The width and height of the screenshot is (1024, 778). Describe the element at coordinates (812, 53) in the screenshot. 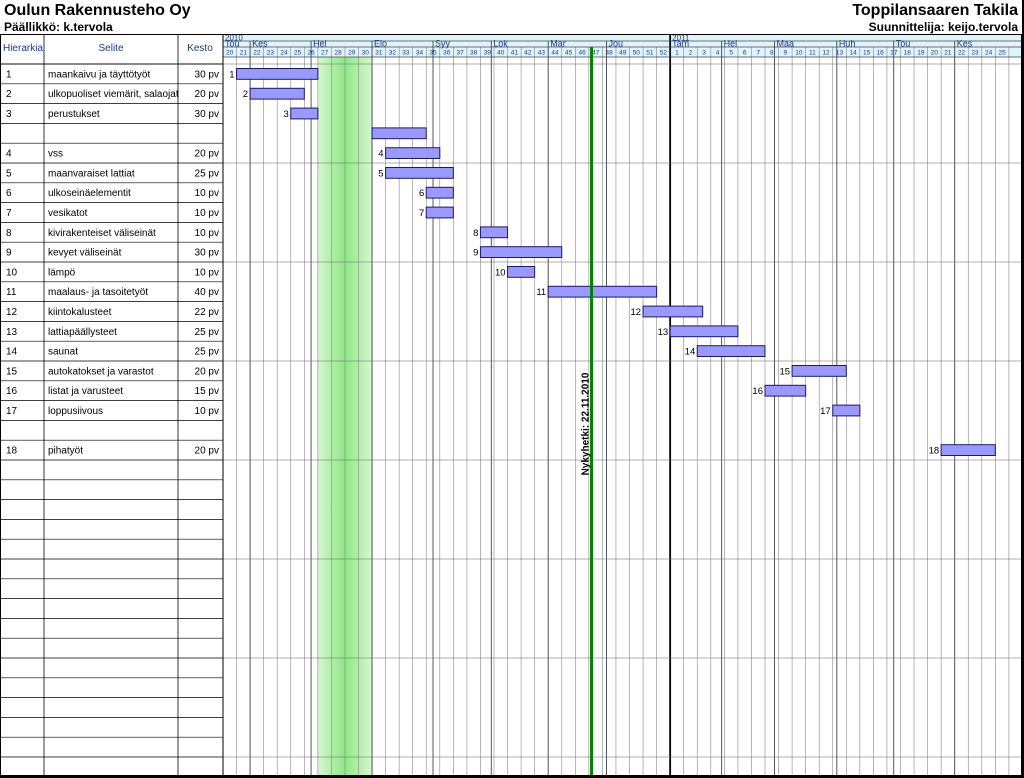

I see `week-label: 11` at that location.